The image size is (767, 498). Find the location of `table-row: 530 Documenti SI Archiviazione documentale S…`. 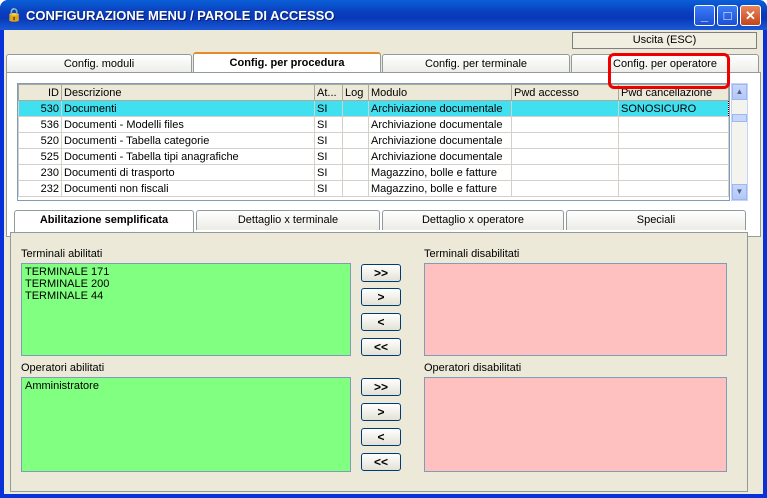

table-row: 530 Documenti SI Archiviazione documentale S… is located at coordinates (373, 108).